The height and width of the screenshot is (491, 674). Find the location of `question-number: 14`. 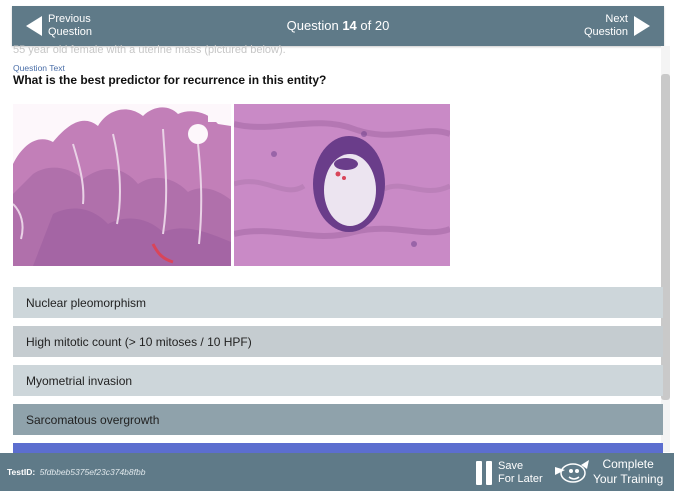

question-number: 14 is located at coordinates (349, 25).